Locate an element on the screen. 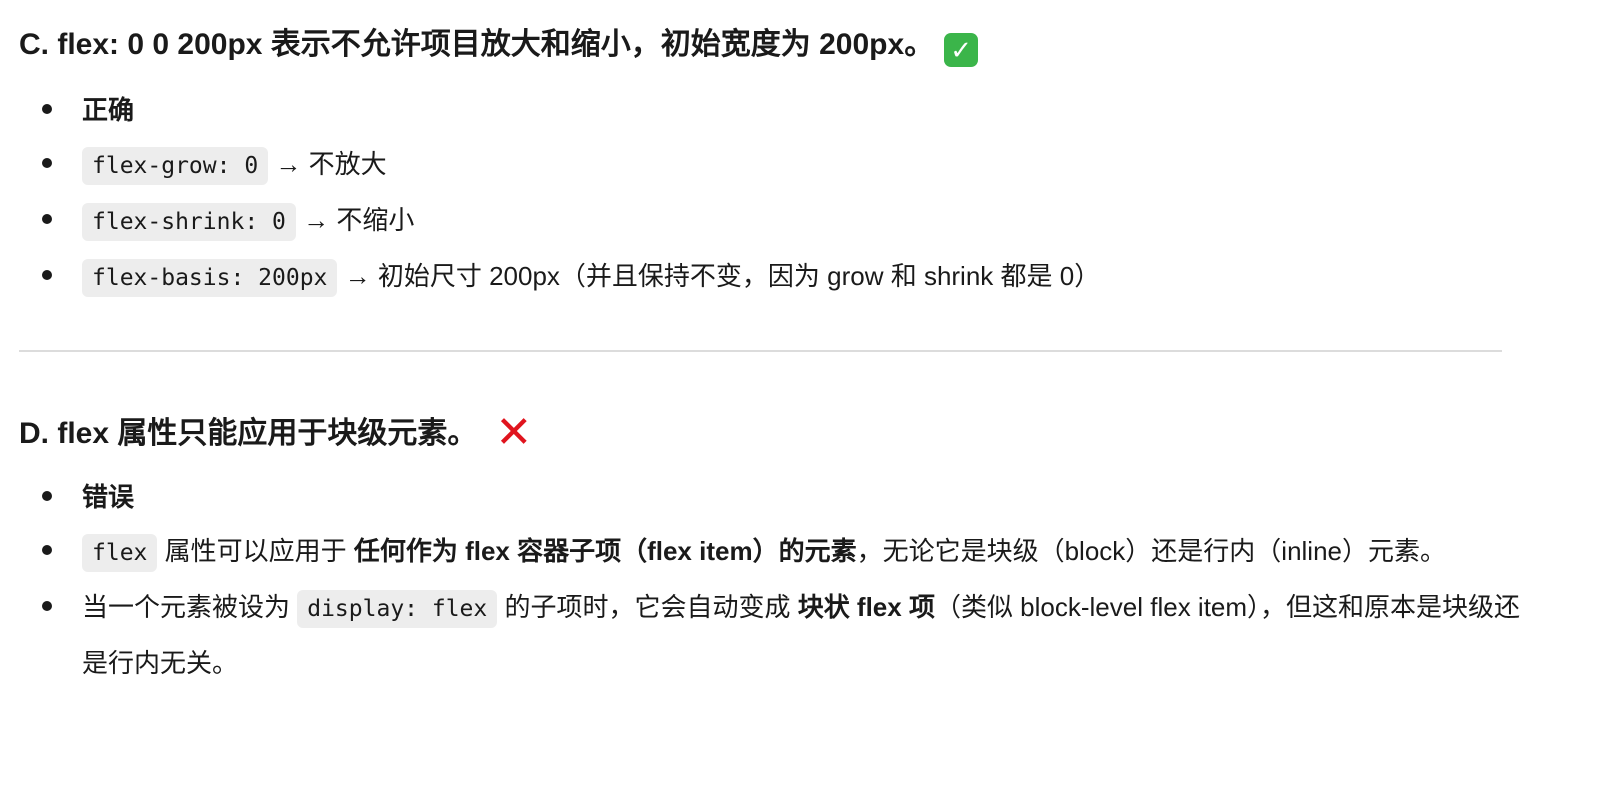 The image size is (1624, 790). cross-mark-icon: ✕ is located at coordinates (514, 432).